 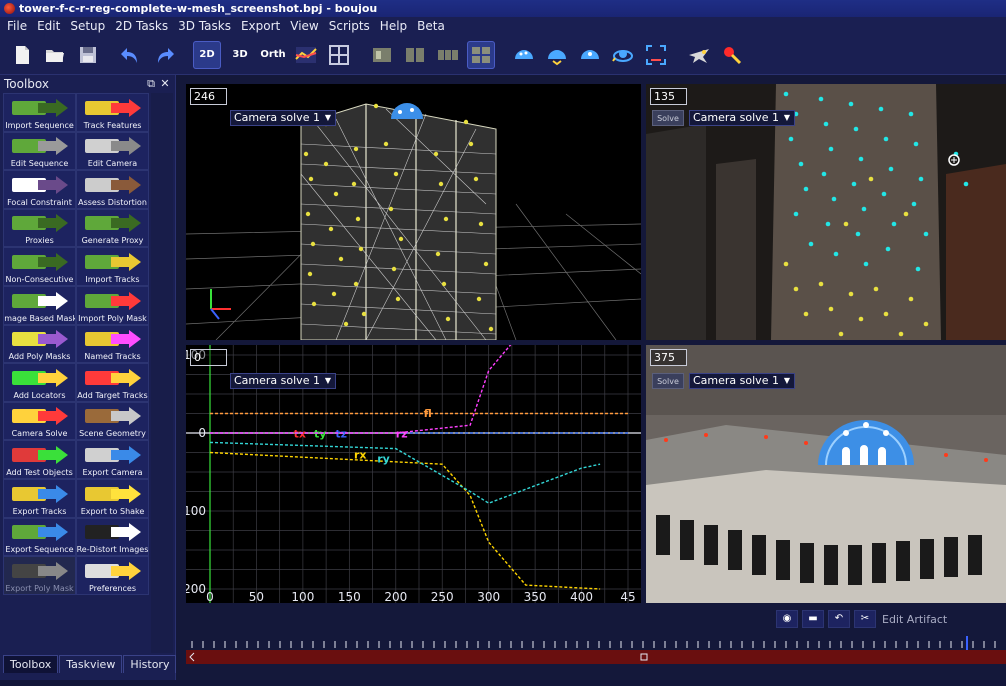 I want to click on redo-button, so click(x=164, y=55).